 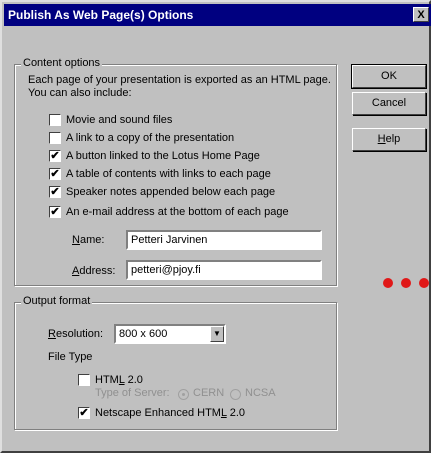 I want to click on html20-checkbox, so click(x=84, y=380).